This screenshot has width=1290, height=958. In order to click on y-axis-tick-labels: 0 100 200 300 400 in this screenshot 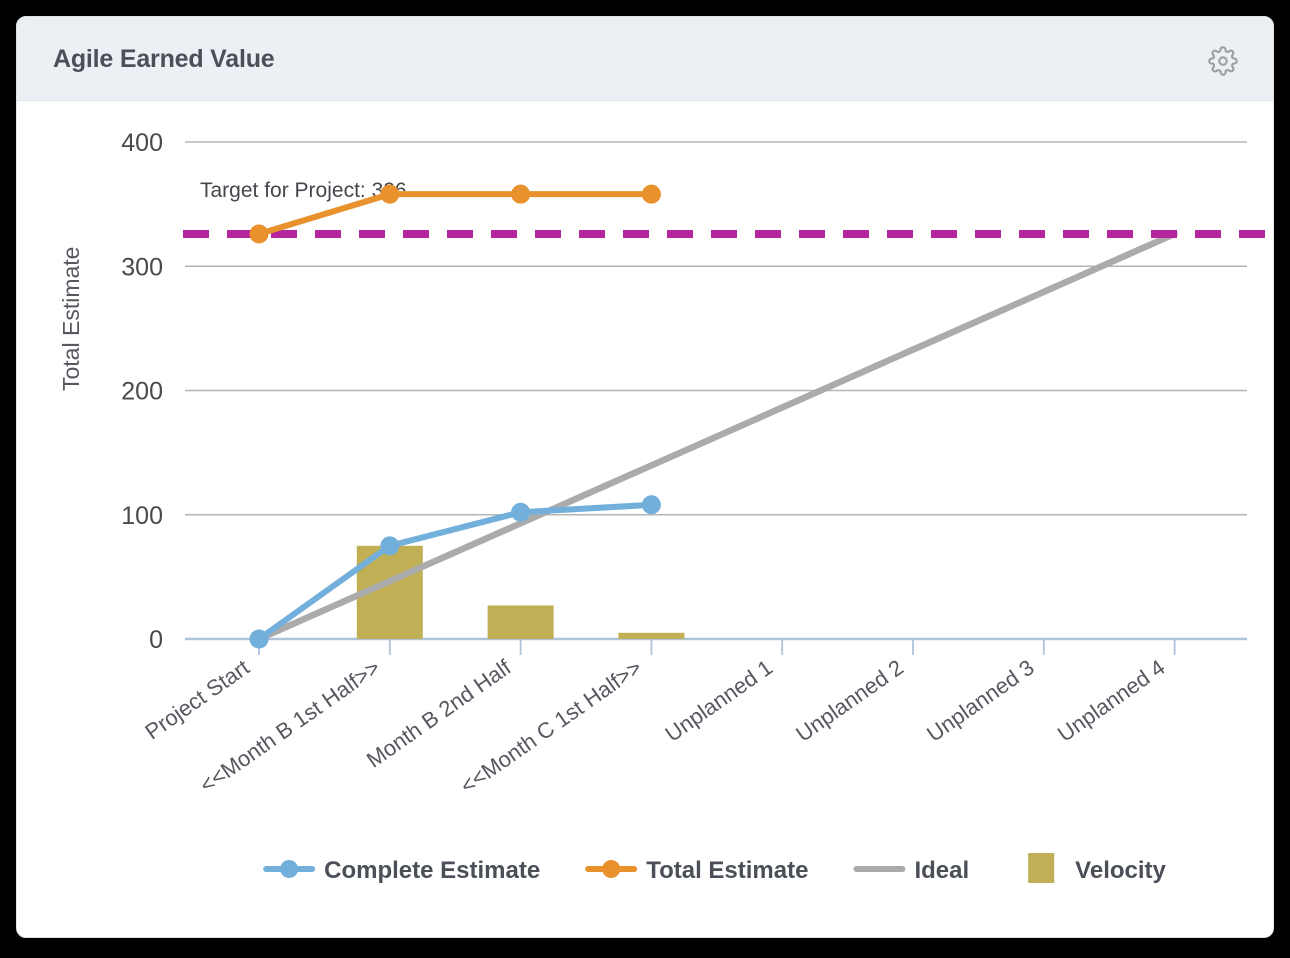, I will do `click(142, 391)`.